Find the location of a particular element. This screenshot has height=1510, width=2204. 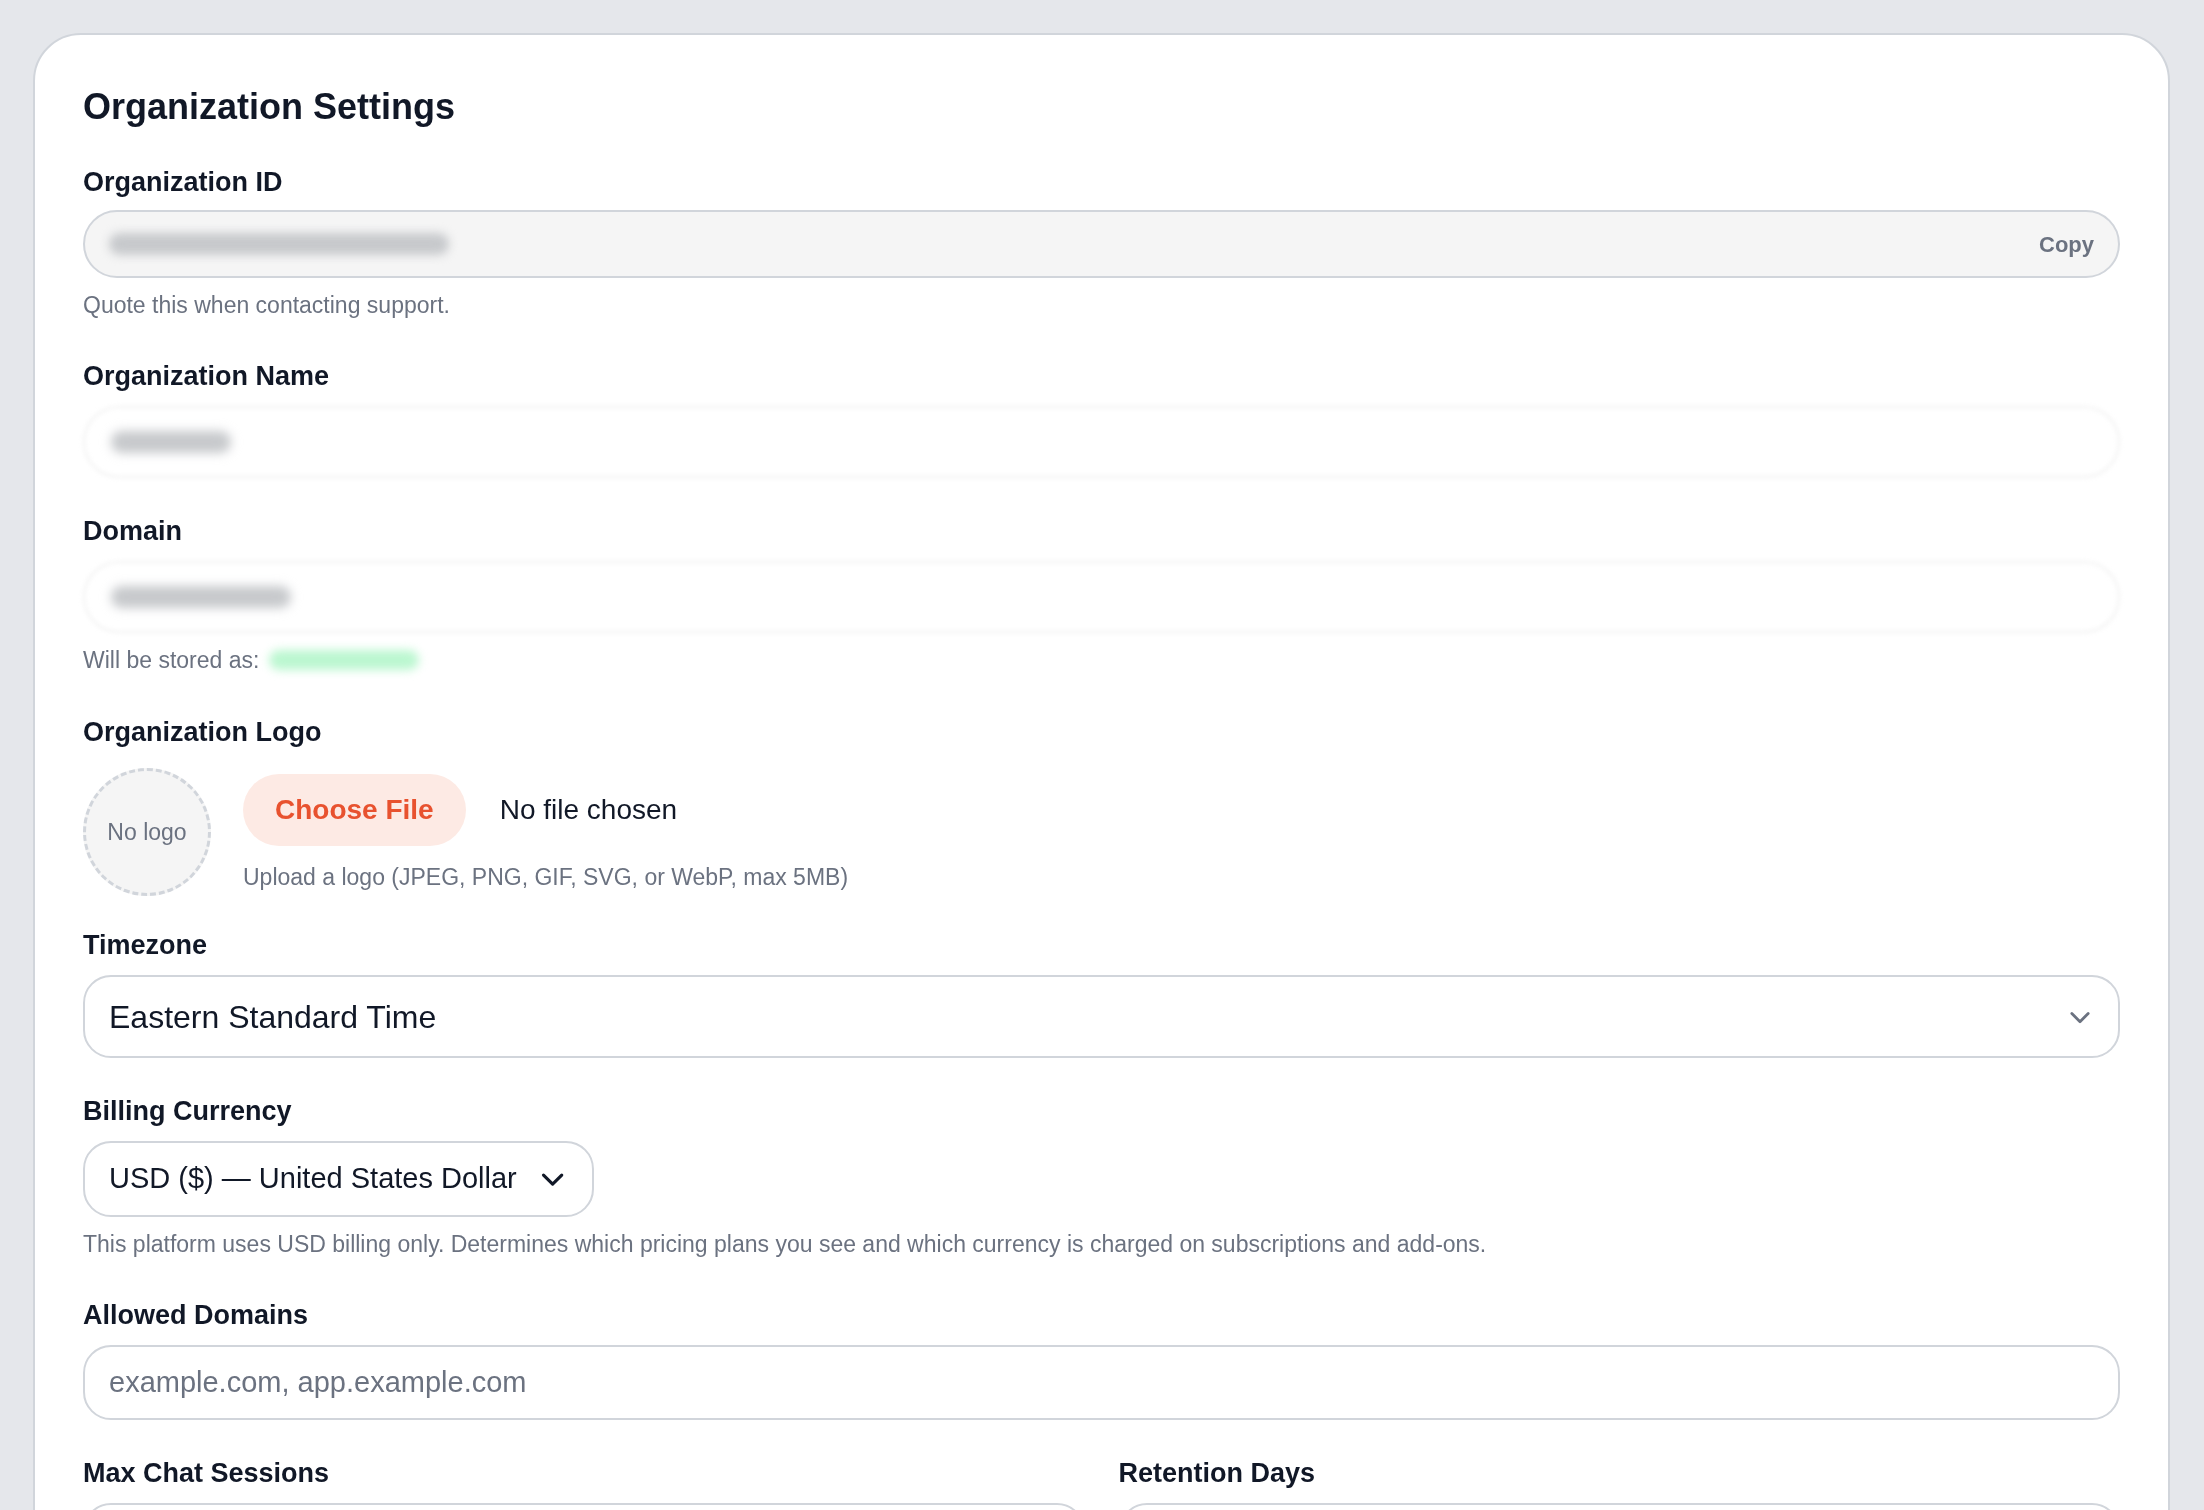

hint-text: Quote this when contacting support. is located at coordinates (266, 305).